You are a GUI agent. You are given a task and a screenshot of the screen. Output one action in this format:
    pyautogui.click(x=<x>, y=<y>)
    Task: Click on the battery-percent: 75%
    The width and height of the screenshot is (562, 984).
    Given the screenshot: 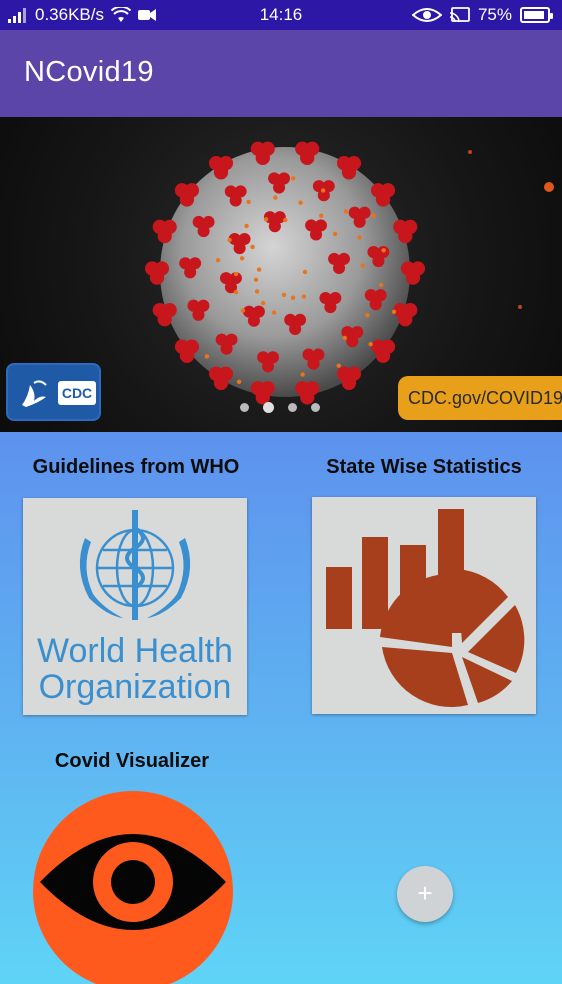 What is the action you would take?
    pyautogui.click(x=494, y=14)
    